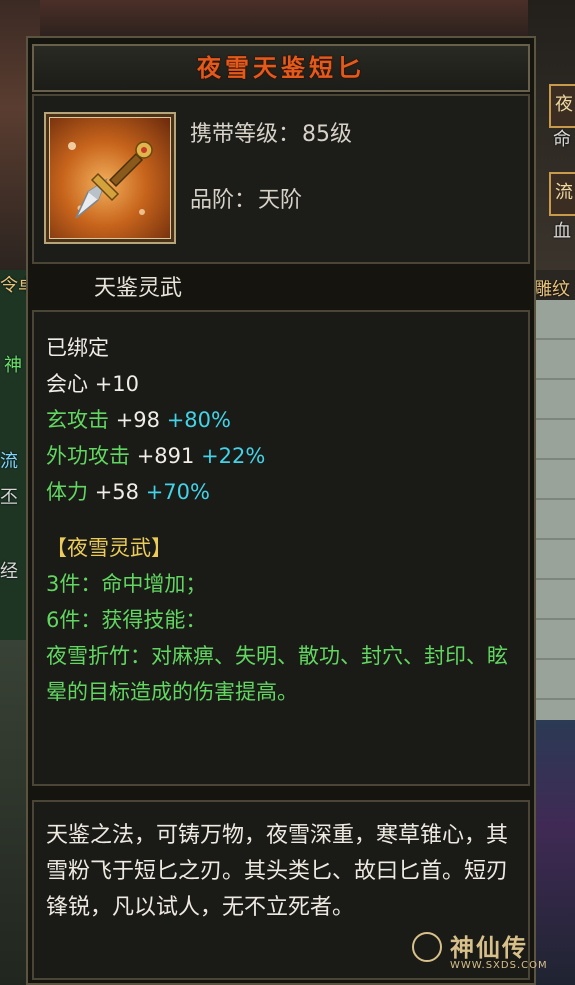  I want to click on bg-button-ye: 夜, so click(562, 106).